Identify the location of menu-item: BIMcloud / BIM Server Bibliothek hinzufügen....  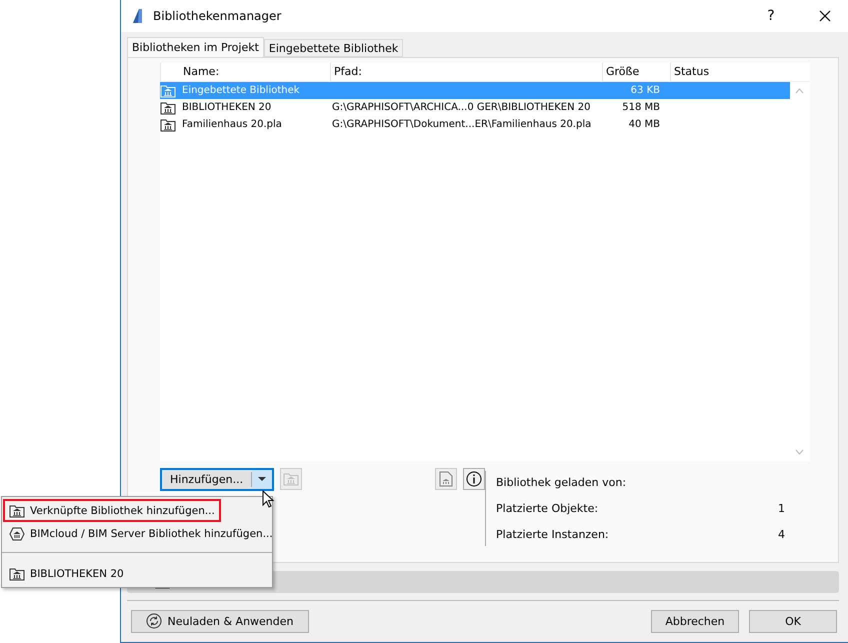
(137, 533).